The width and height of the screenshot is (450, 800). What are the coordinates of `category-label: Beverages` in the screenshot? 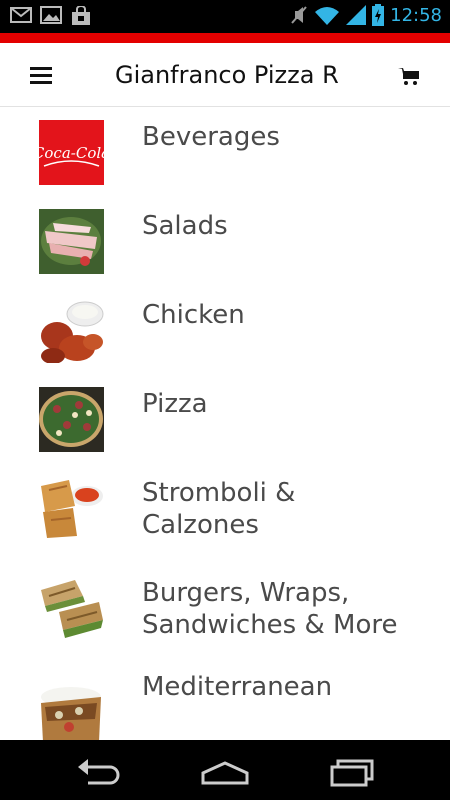 It's located at (211, 137).